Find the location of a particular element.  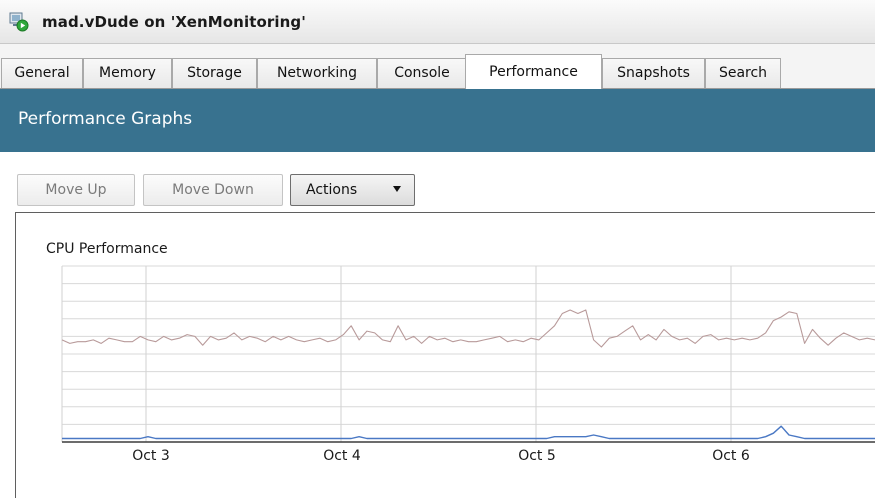

series-line-cpu-lower is located at coordinates (468, 432).